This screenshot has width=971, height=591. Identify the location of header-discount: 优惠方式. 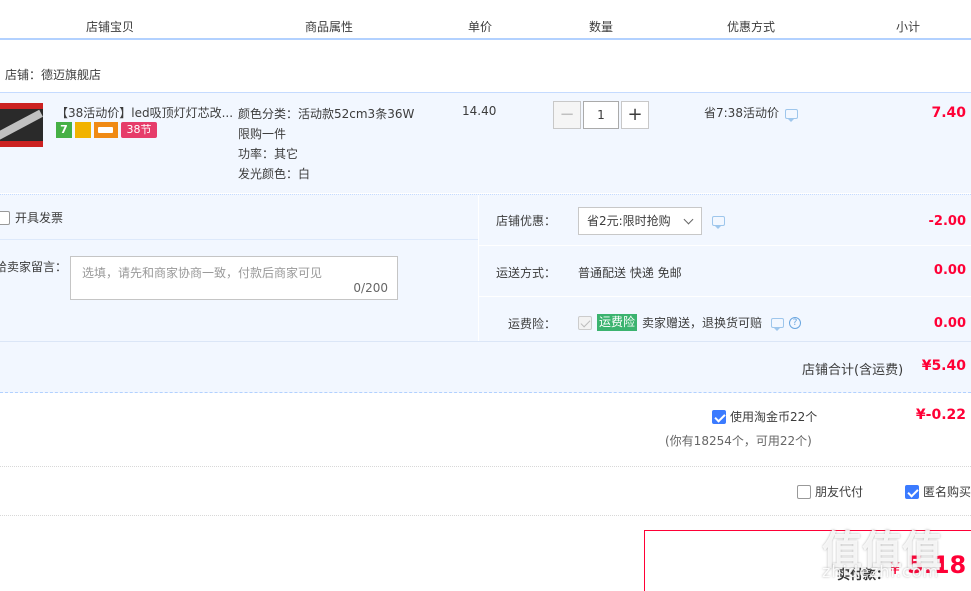
(751, 27).